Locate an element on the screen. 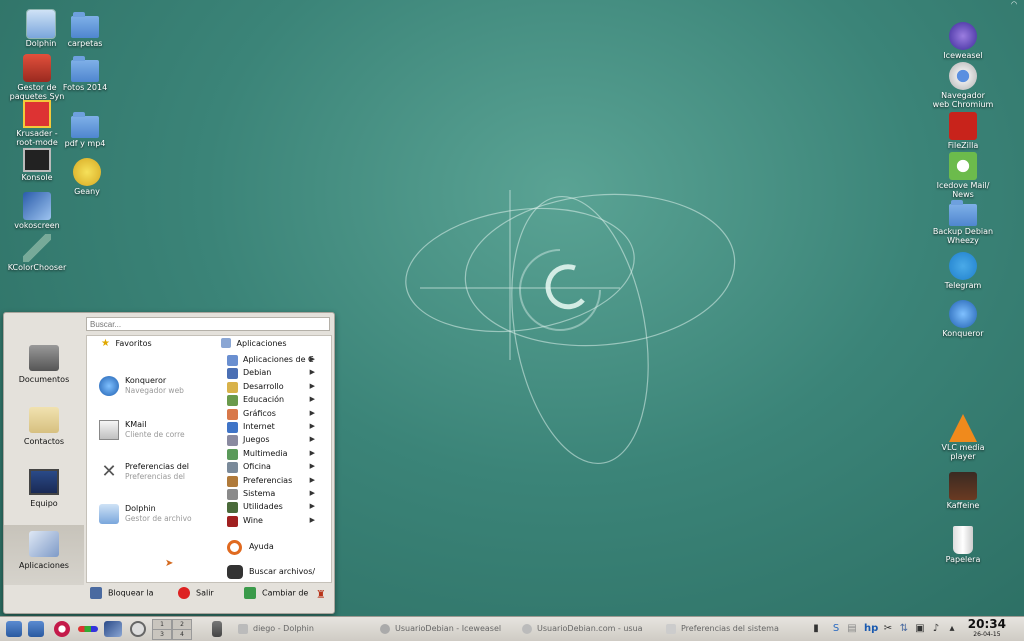 This screenshot has width=1024, height=641. desktop-icon-backup-debian: Backup Debian Wheezy is located at coordinates (963, 221).